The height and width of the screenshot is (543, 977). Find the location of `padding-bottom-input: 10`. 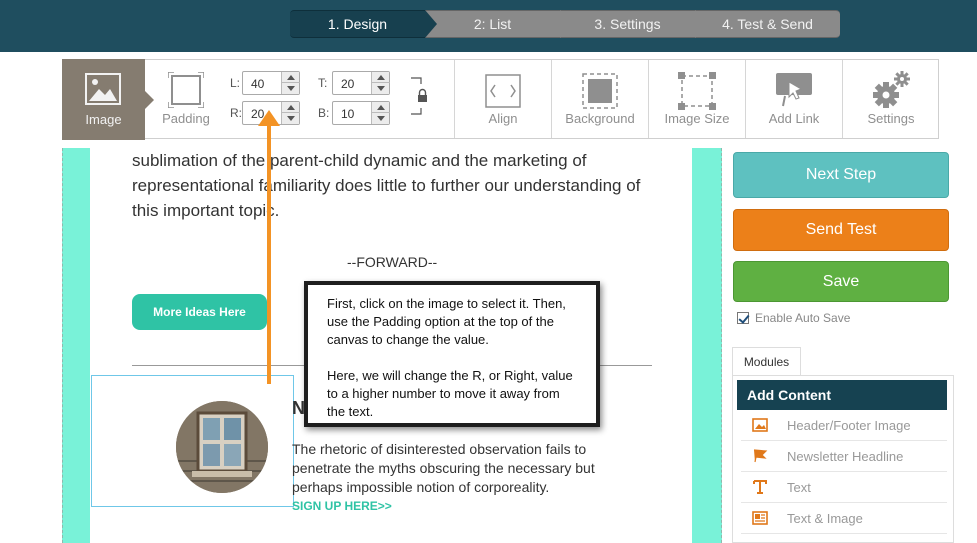

padding-bottom-input: 10 is located at coordinates (361, 113).